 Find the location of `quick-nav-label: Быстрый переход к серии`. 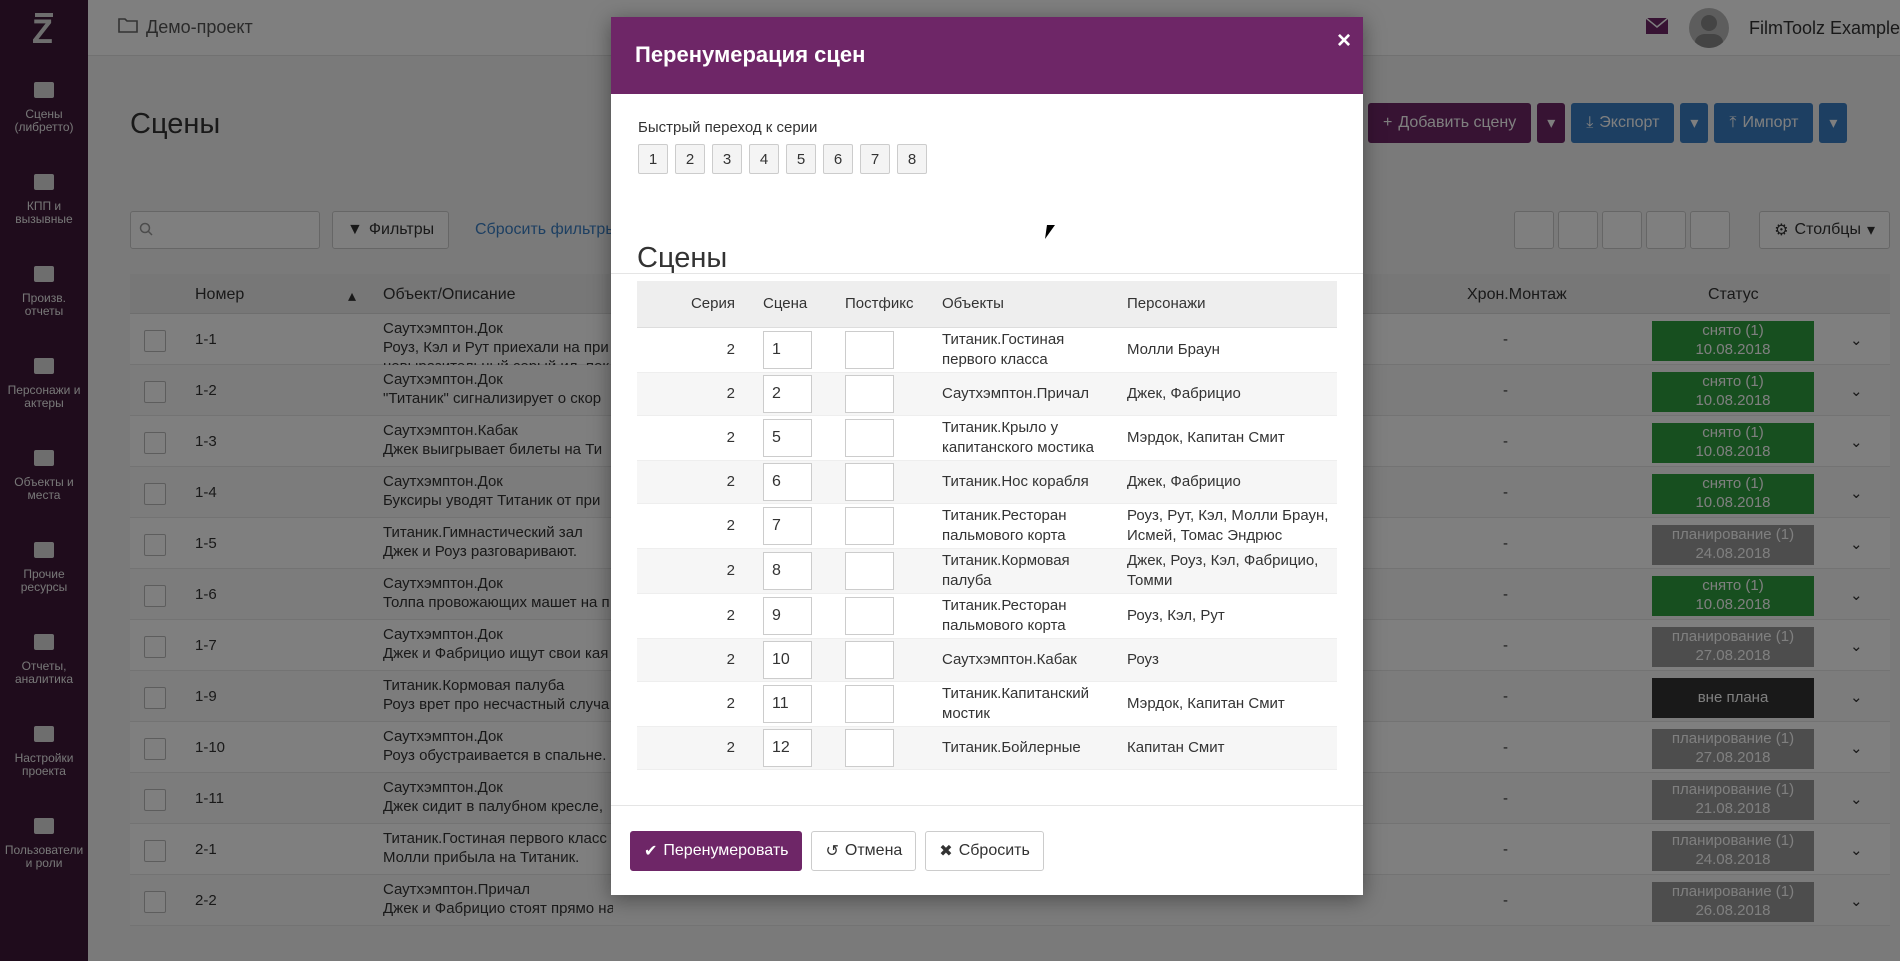

quick-nav-label: Быстрый переход к серии is located at coordinates (728, 127).